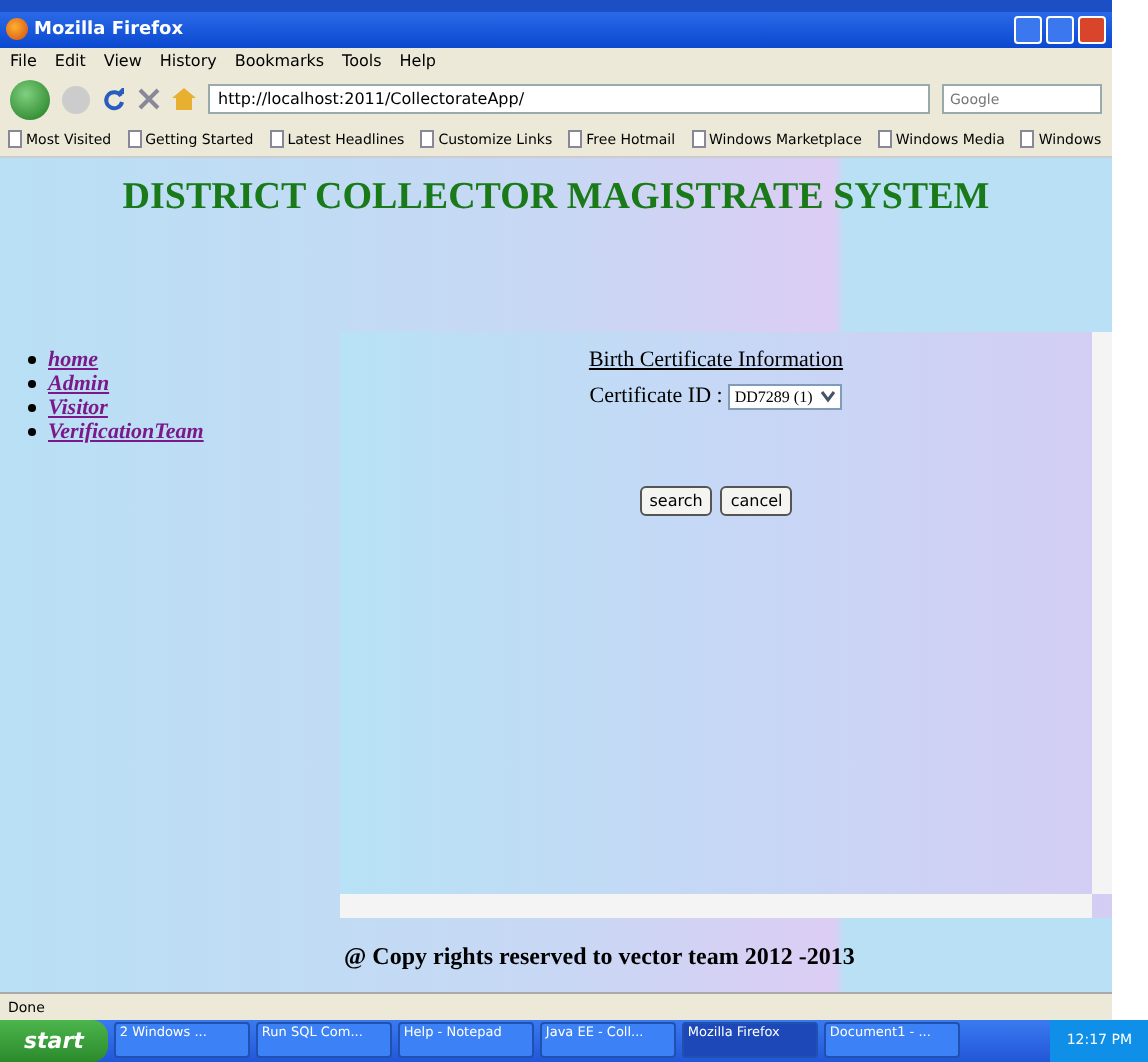 The width and height of the screenshot is (1148, 1062). What do you see at coordinates (785, 396) in the screenshot?
I see `certificate-dropdown: DD7289 (1)` at bounding box center [785, 396].